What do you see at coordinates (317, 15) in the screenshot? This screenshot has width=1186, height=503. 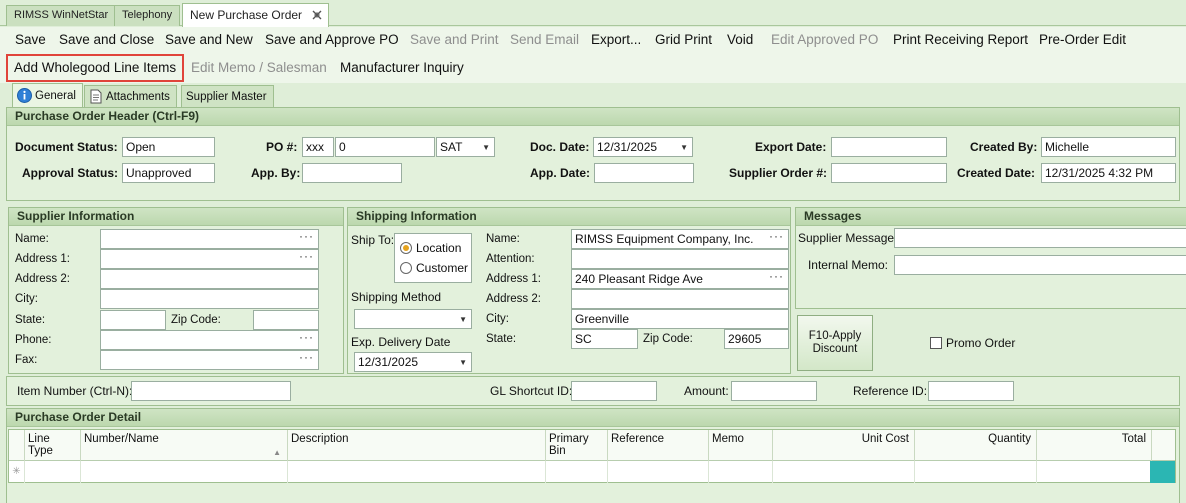 I see `close-tab-icon` at bounding box center [317, 15].